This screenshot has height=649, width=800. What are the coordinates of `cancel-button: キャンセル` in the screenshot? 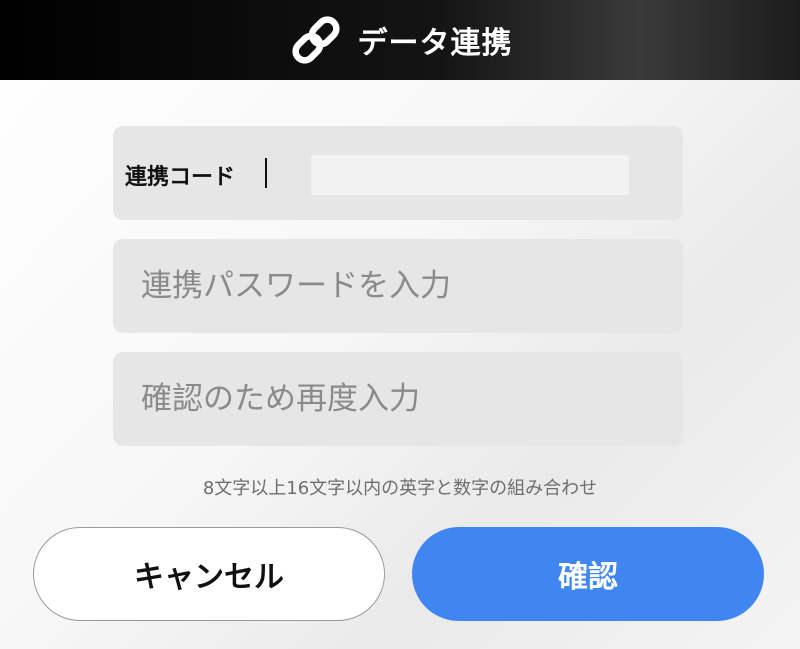 It's located at (209, 574).